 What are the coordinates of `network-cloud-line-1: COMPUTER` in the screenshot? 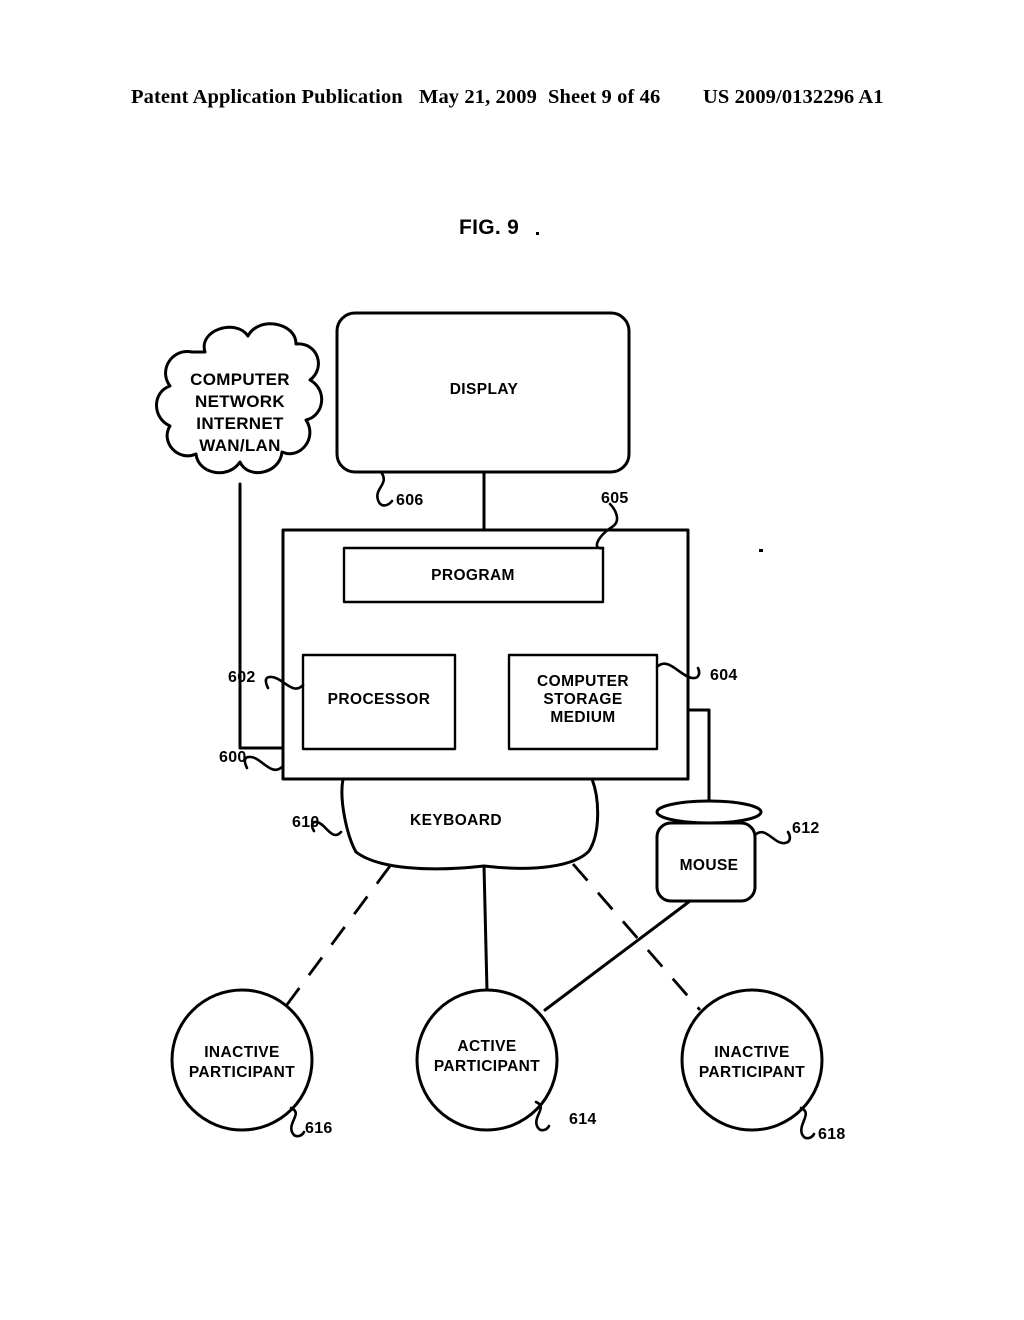 It's located at (240, 379).